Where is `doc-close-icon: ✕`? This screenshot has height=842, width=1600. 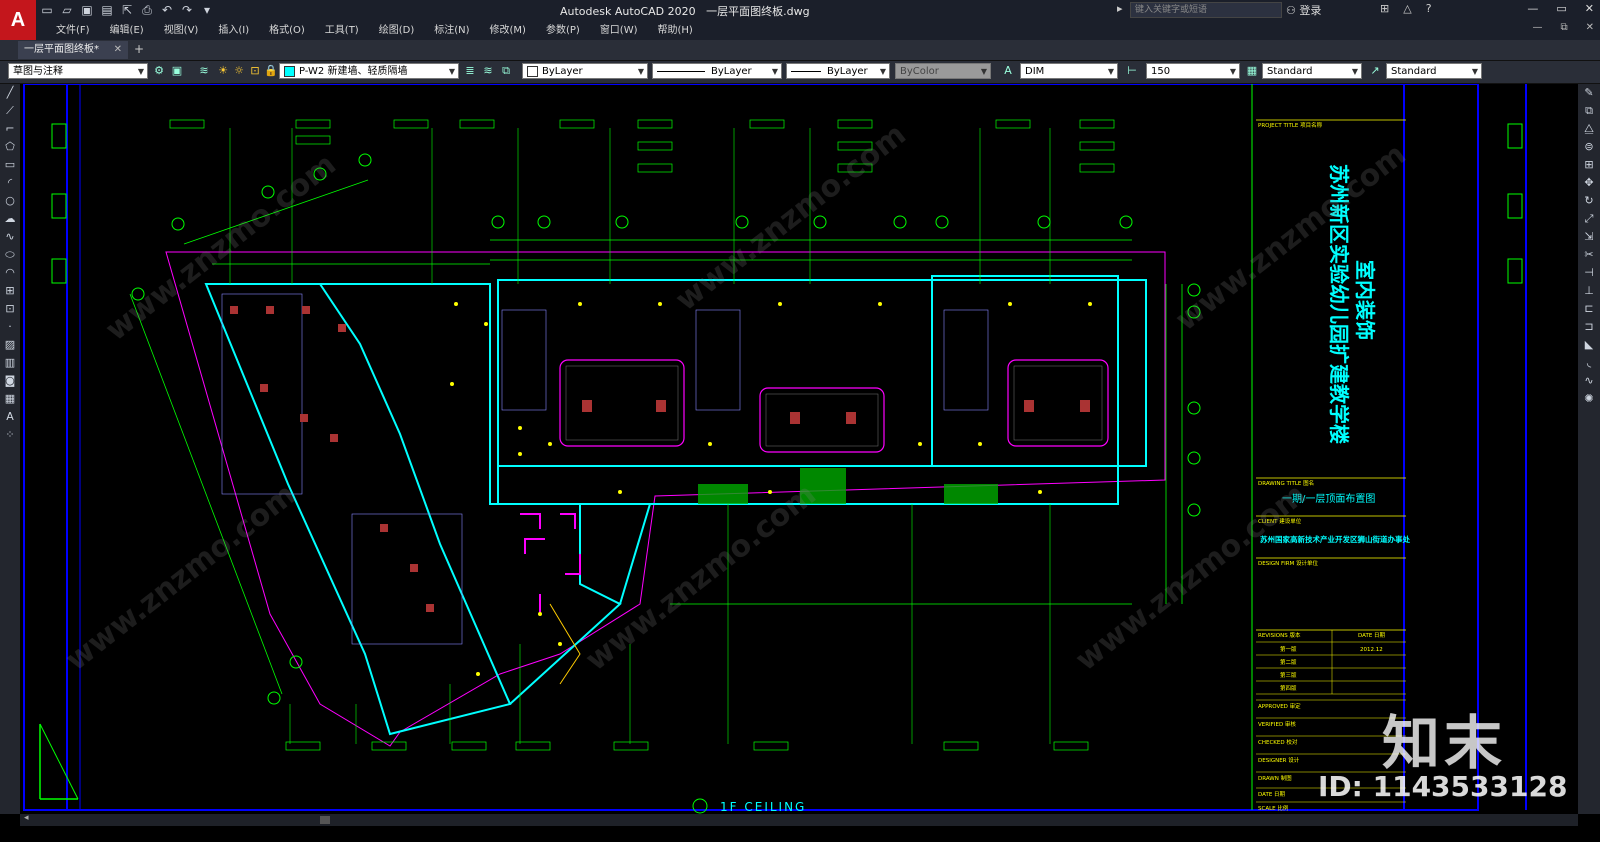 doc-close-icon: ✕ is located at coordinates (1590, 27).